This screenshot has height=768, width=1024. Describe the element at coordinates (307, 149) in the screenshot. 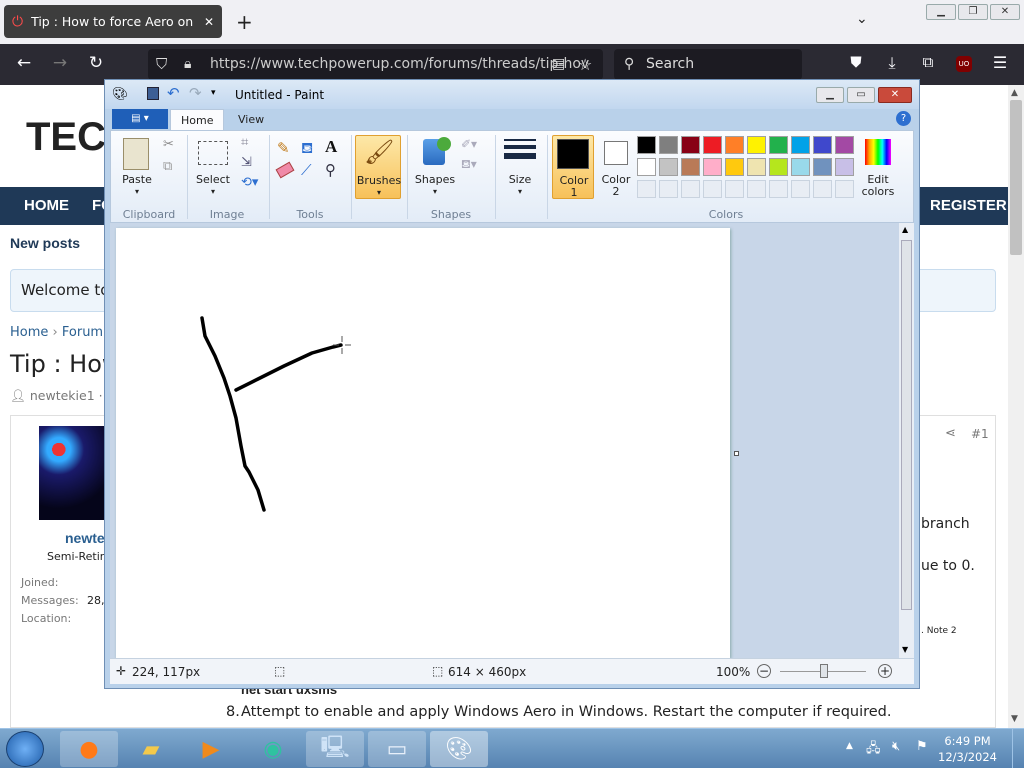

I see `fill-bucket-icon: ⛾` at that location.